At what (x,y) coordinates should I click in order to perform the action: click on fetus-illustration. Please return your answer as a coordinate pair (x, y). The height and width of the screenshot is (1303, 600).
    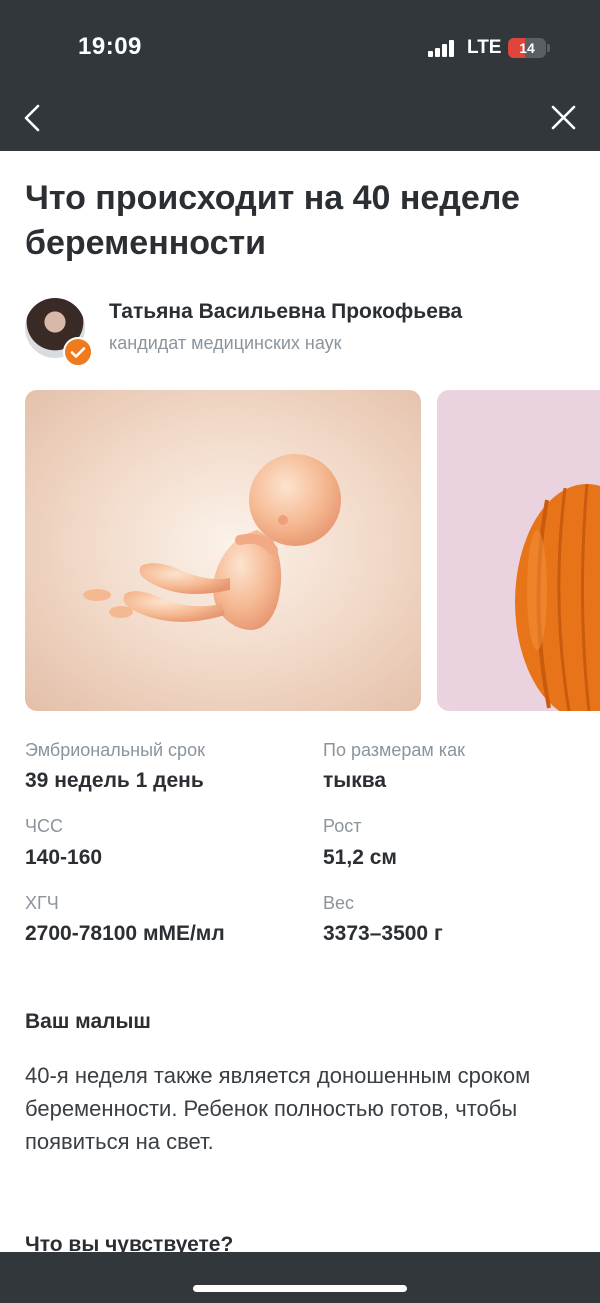
    Looking at the image, I should click on (212, 542).